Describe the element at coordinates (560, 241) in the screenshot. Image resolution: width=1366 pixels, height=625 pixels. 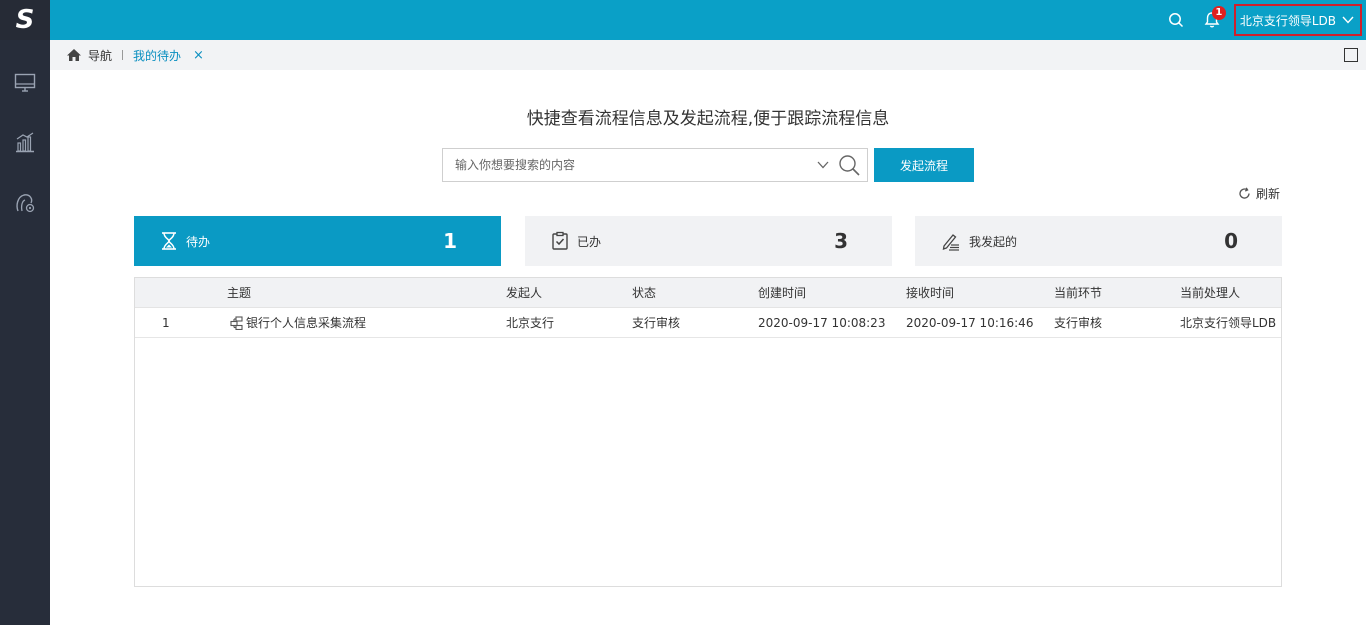
I see `clipboard-check-icon` at that location.